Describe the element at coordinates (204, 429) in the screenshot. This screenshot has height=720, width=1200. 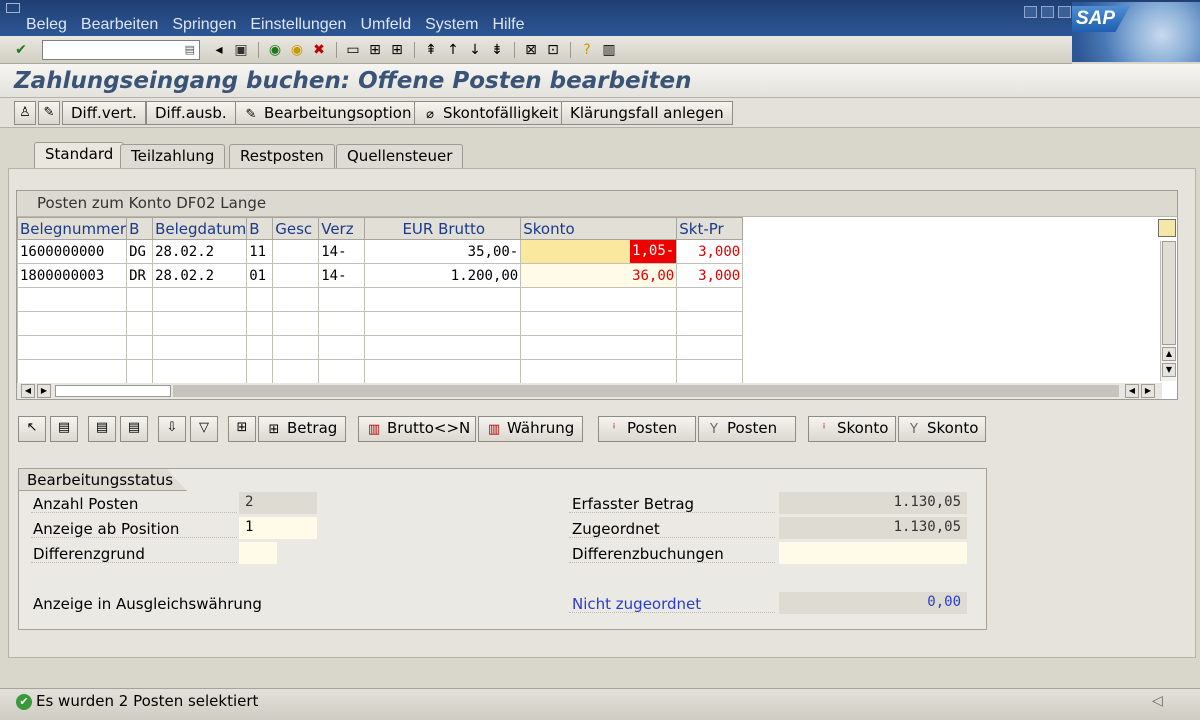
I see `filter-icon: ▽` at that location.